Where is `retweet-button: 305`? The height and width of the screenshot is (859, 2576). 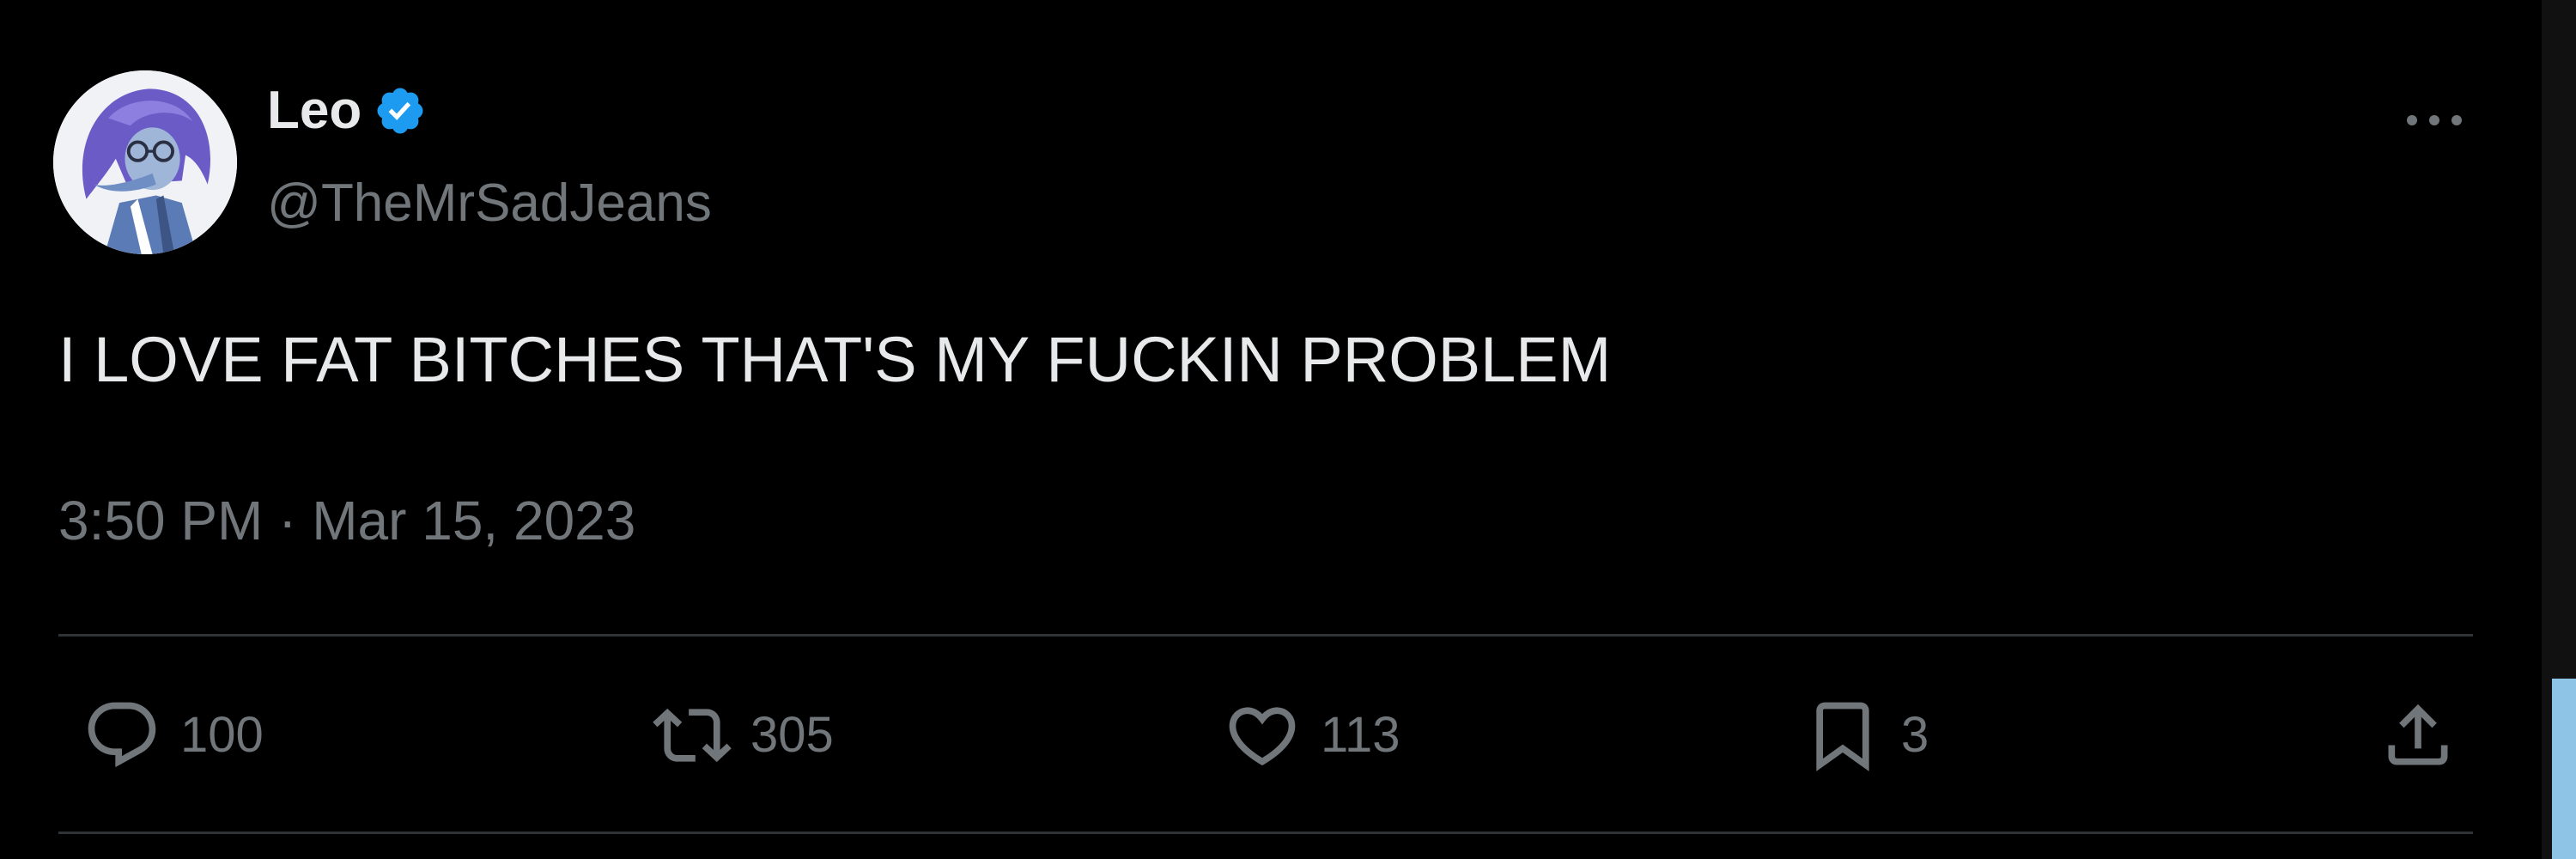 retweet-button: 305 is located at coordinates (744, 735).